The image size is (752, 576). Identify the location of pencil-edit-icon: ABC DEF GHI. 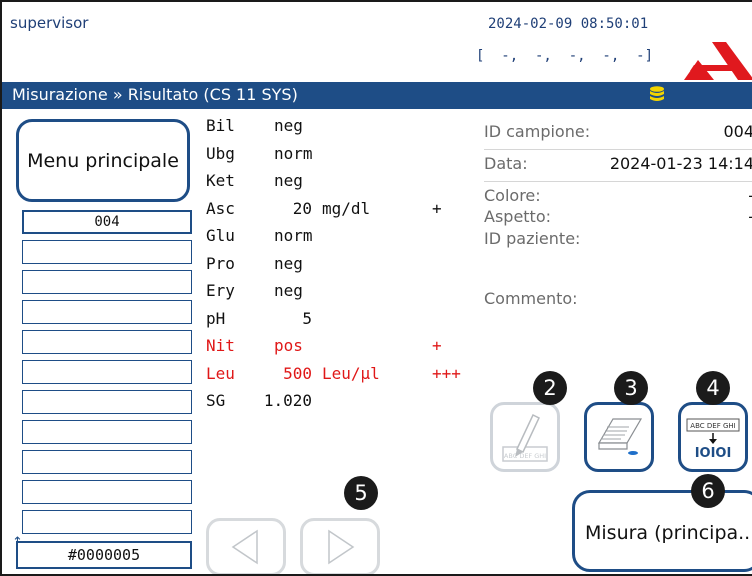
(525, 437).